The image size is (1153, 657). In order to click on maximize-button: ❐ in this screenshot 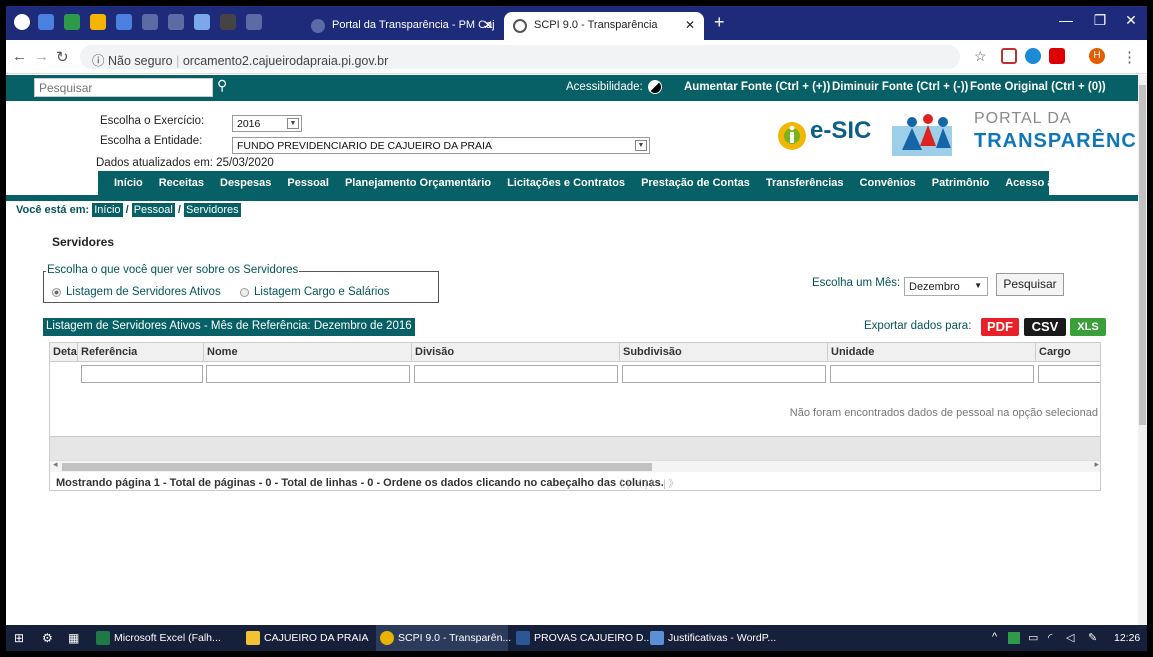, I will do `click(1100, 20)`.